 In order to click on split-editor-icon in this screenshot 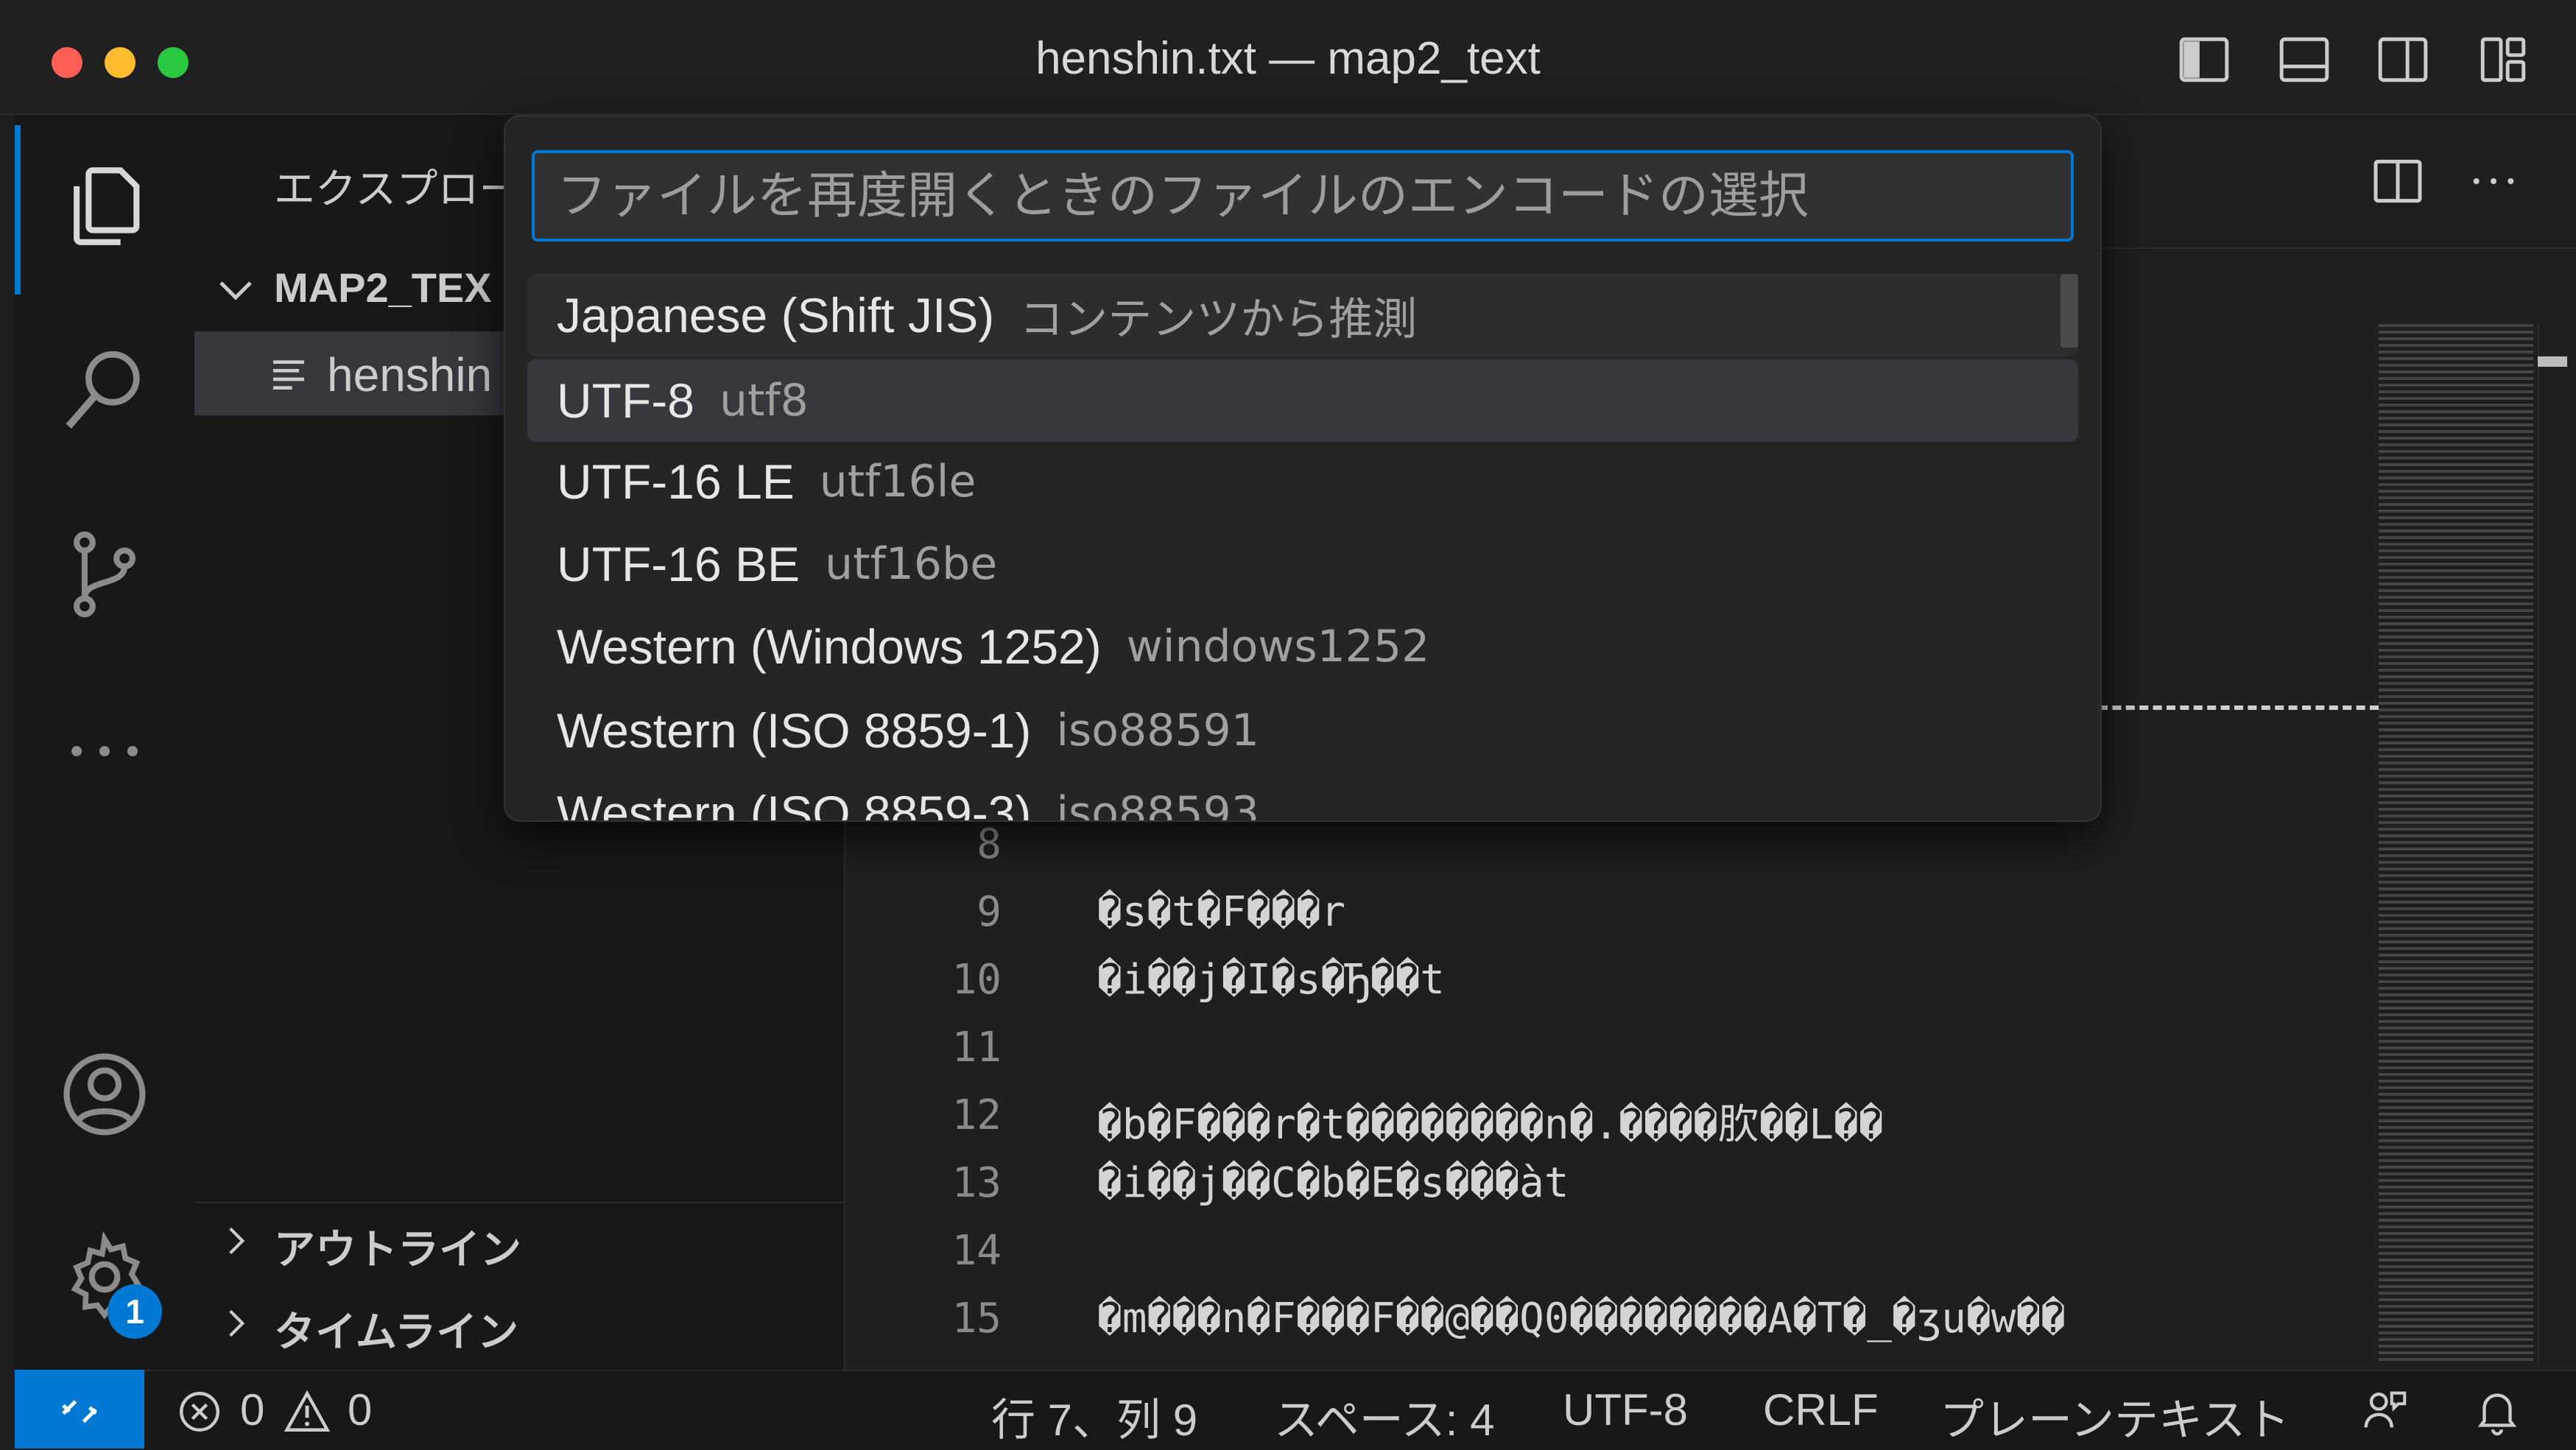, I will do `click(2397, 181)`.